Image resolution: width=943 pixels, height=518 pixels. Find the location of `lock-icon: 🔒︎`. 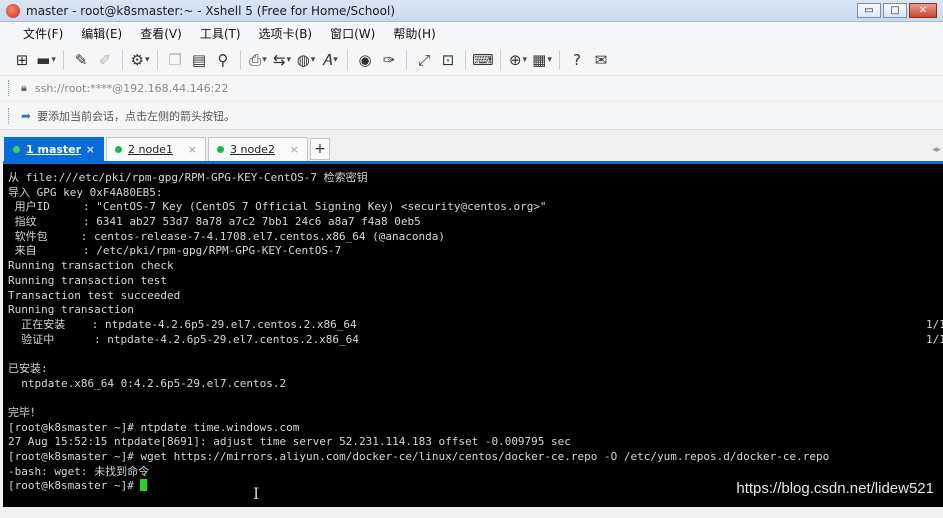

lock-icon: 🔒︎ is located at coordinates (24, 87).